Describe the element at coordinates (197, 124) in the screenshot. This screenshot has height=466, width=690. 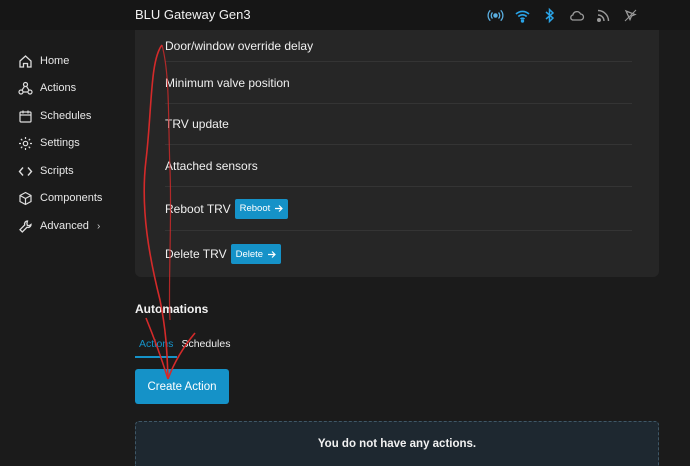
I see `row-label: TRV update` at that location.